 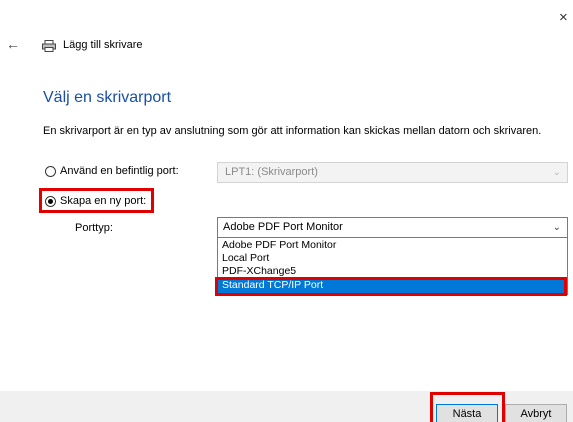 I want to click on port-type-select: Adobe PDF Port Monitor ⌄, so click(x=392, y=227).